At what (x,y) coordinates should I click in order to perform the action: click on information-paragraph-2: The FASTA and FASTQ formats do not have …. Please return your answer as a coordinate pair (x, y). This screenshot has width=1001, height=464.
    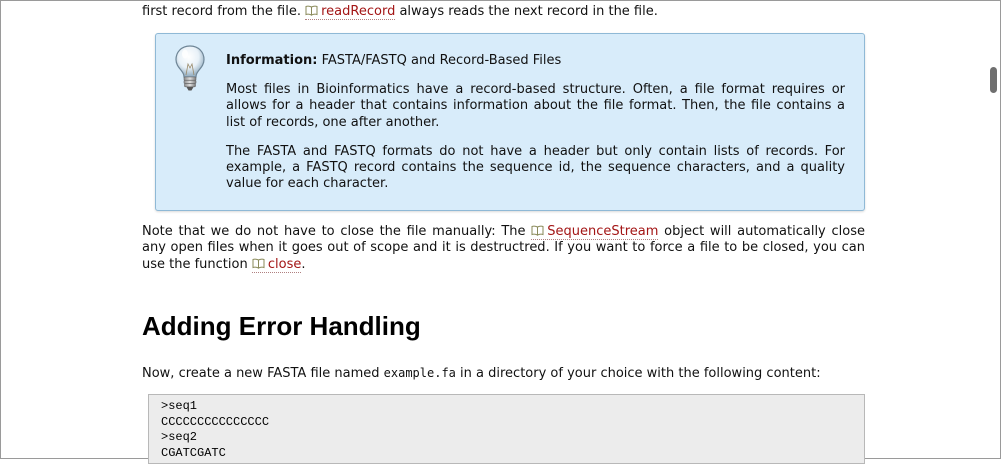
    Looking at the image, I should click on (535, 167).